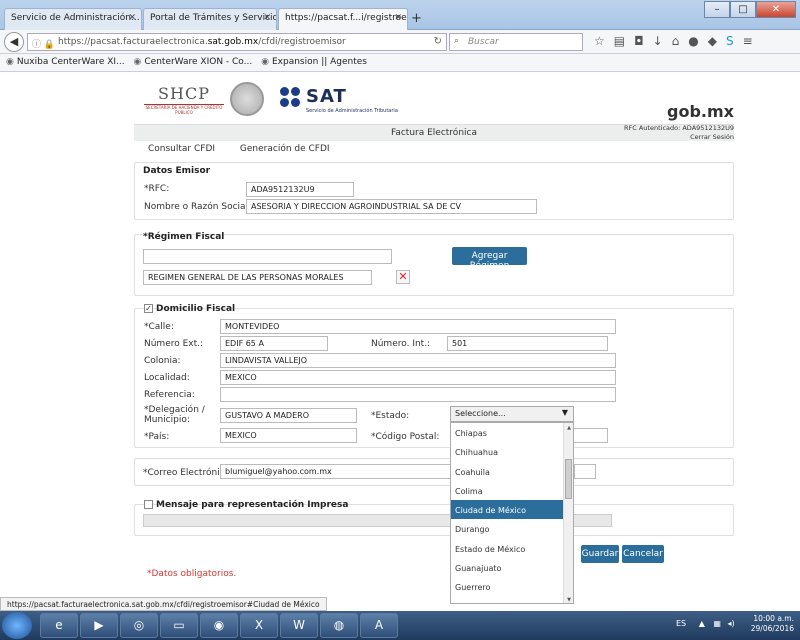  What do you see at coordinates (418, 326) in the screenshot?
I see `calle-field: MONTEVIDEO` at bounding box center [418, 326].